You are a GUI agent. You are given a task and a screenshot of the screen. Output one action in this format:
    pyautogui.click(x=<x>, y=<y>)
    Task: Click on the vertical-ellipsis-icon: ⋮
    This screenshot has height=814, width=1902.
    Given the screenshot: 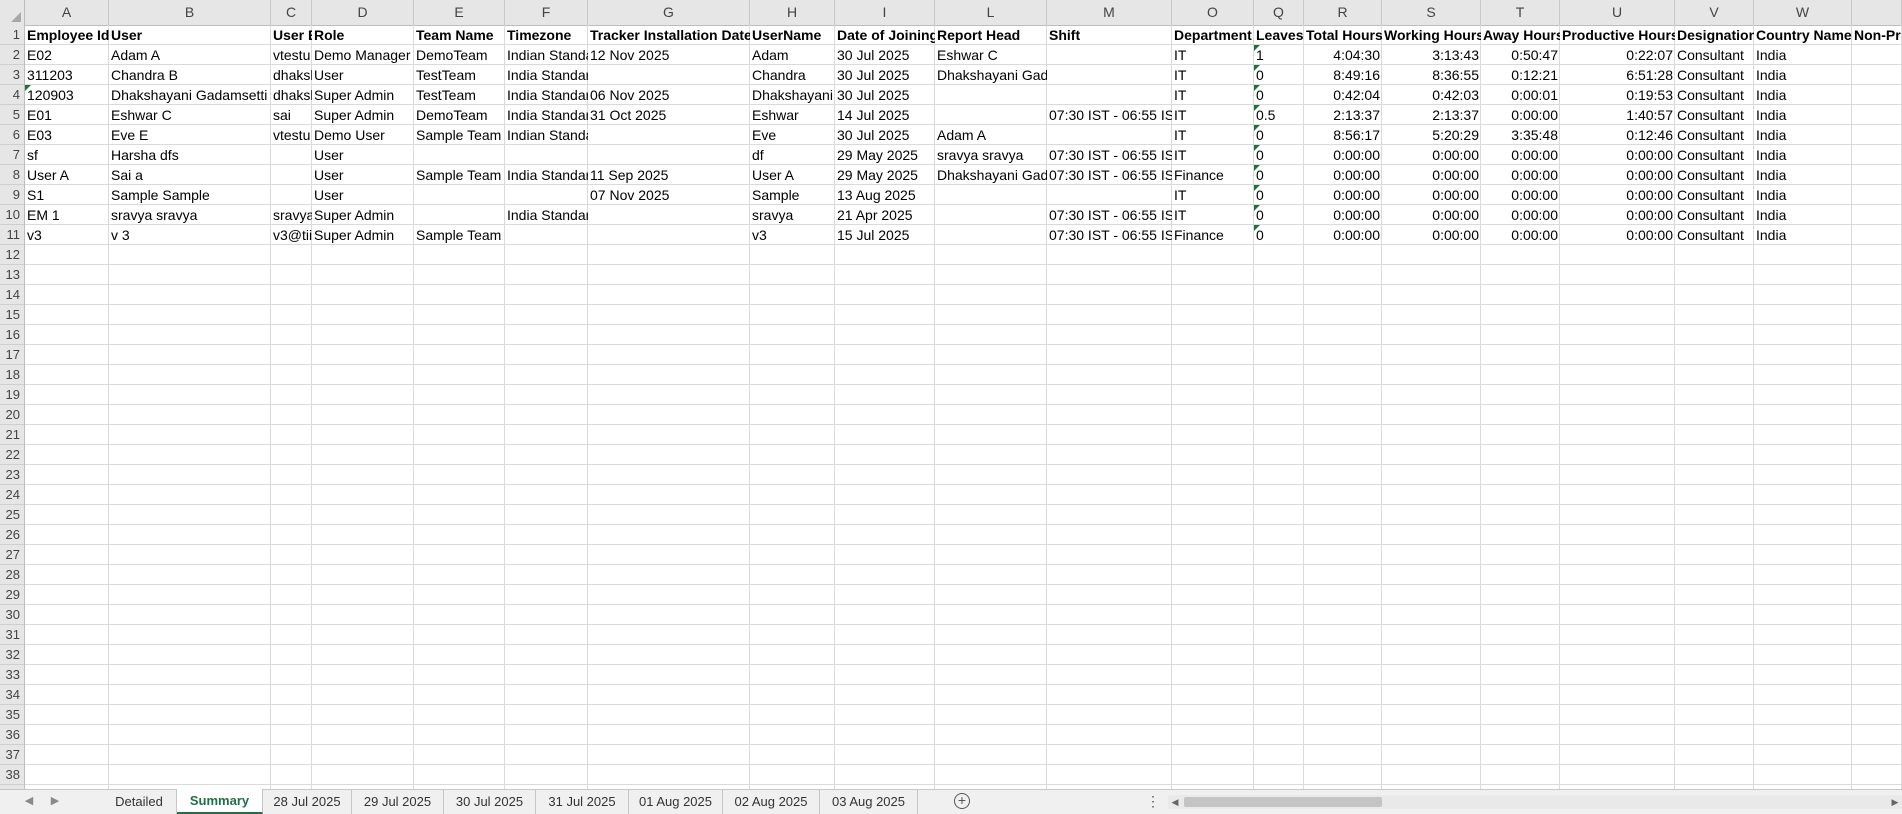 What is the action you would take?
    pyautogui.click(x=1153, y=801)
    